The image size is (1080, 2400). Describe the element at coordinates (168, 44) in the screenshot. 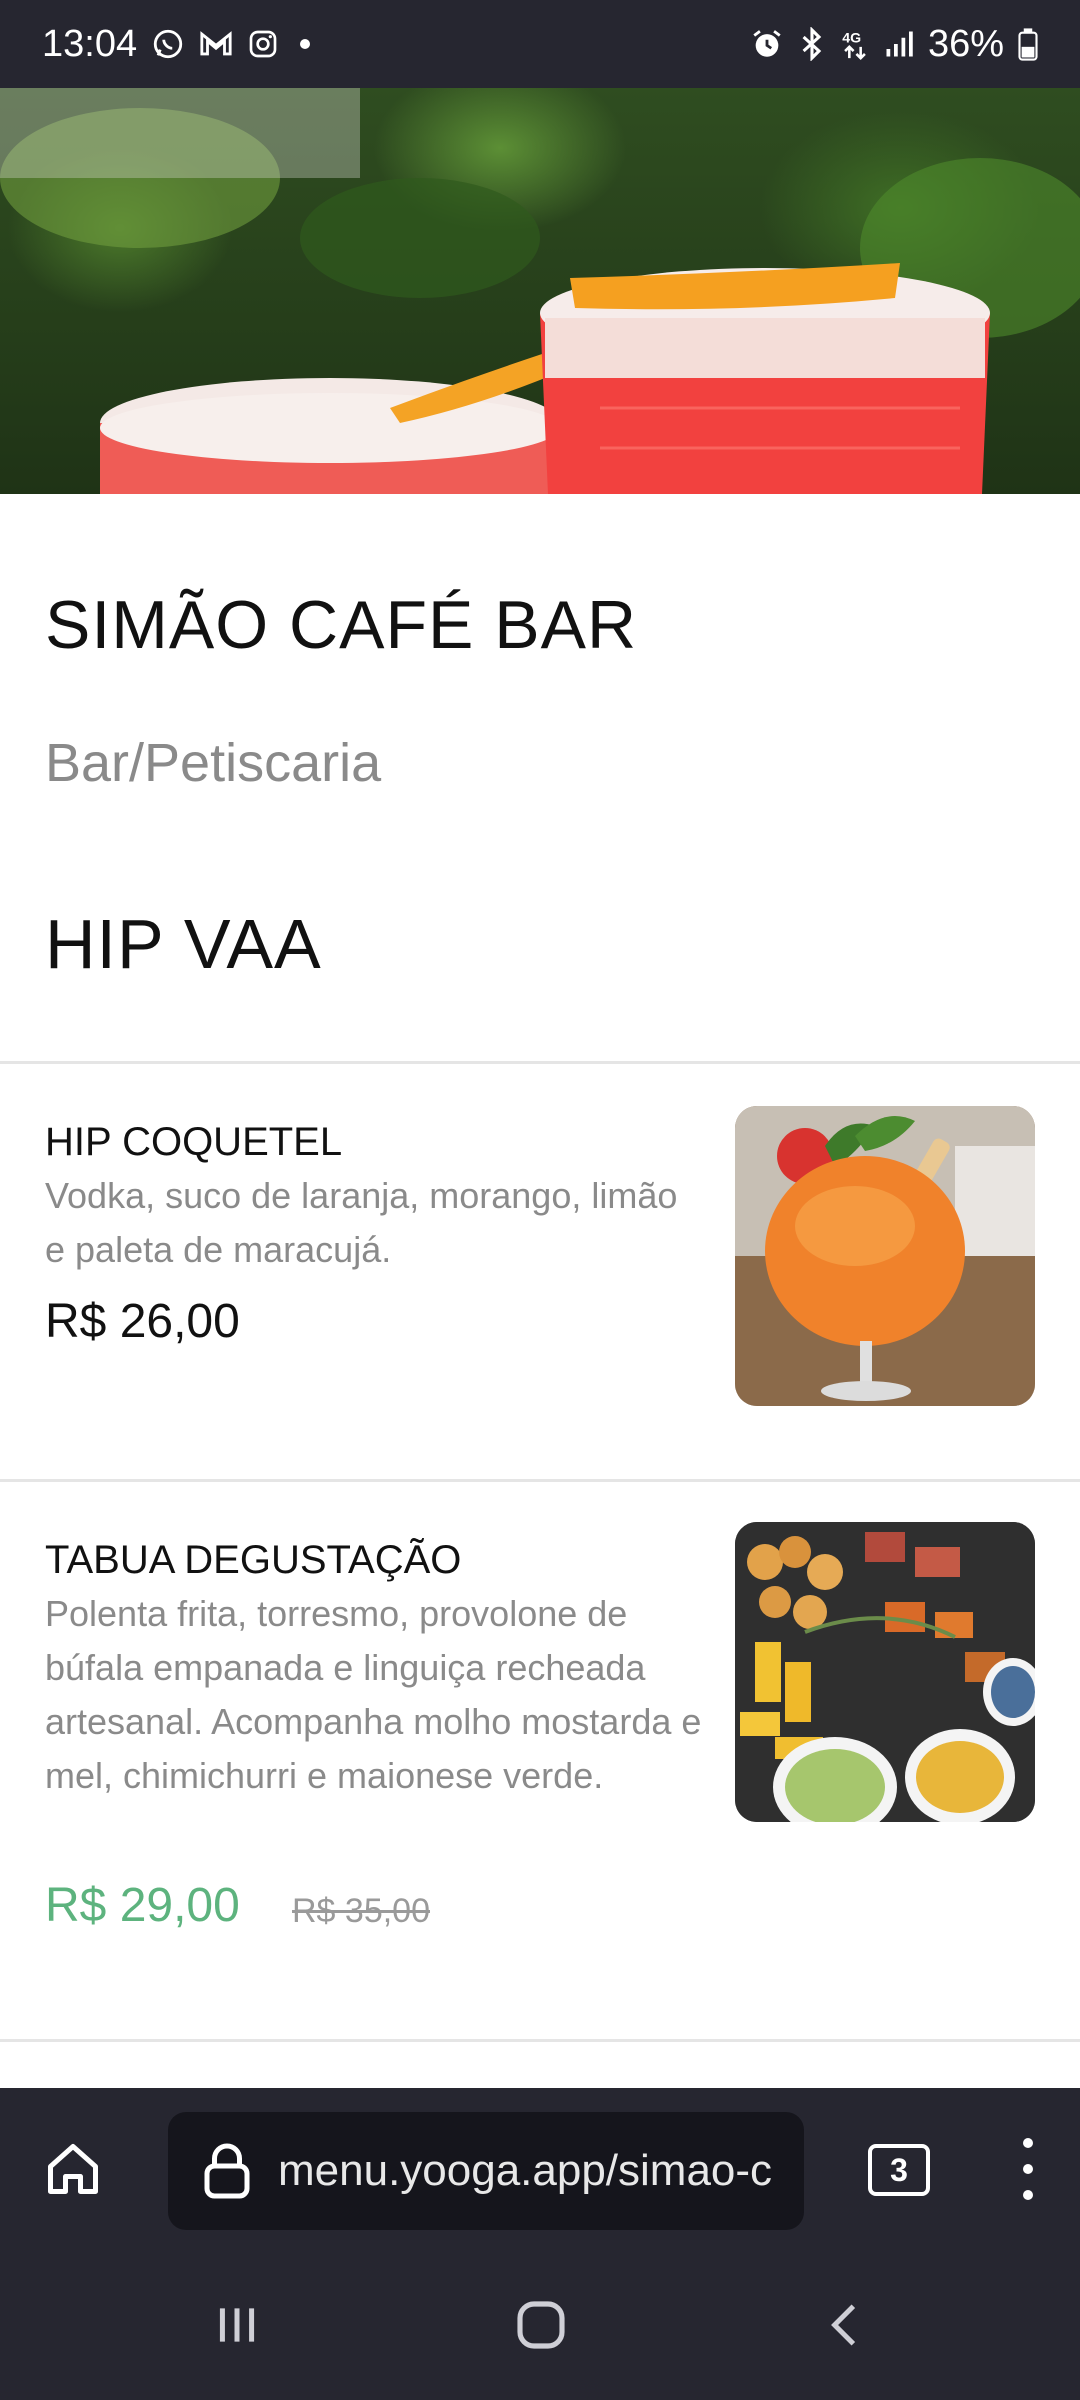

I see `whatsapp-icon` at that location.